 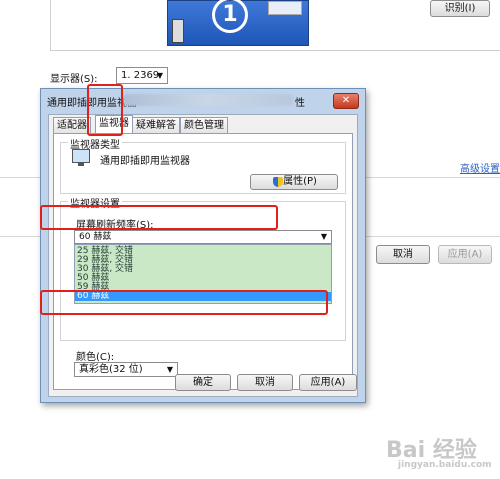 What do you see at coordinates (465, 254) in the screenshot?
I see `background-apply-button: 应用(A)` at bounding box center [465, 254].